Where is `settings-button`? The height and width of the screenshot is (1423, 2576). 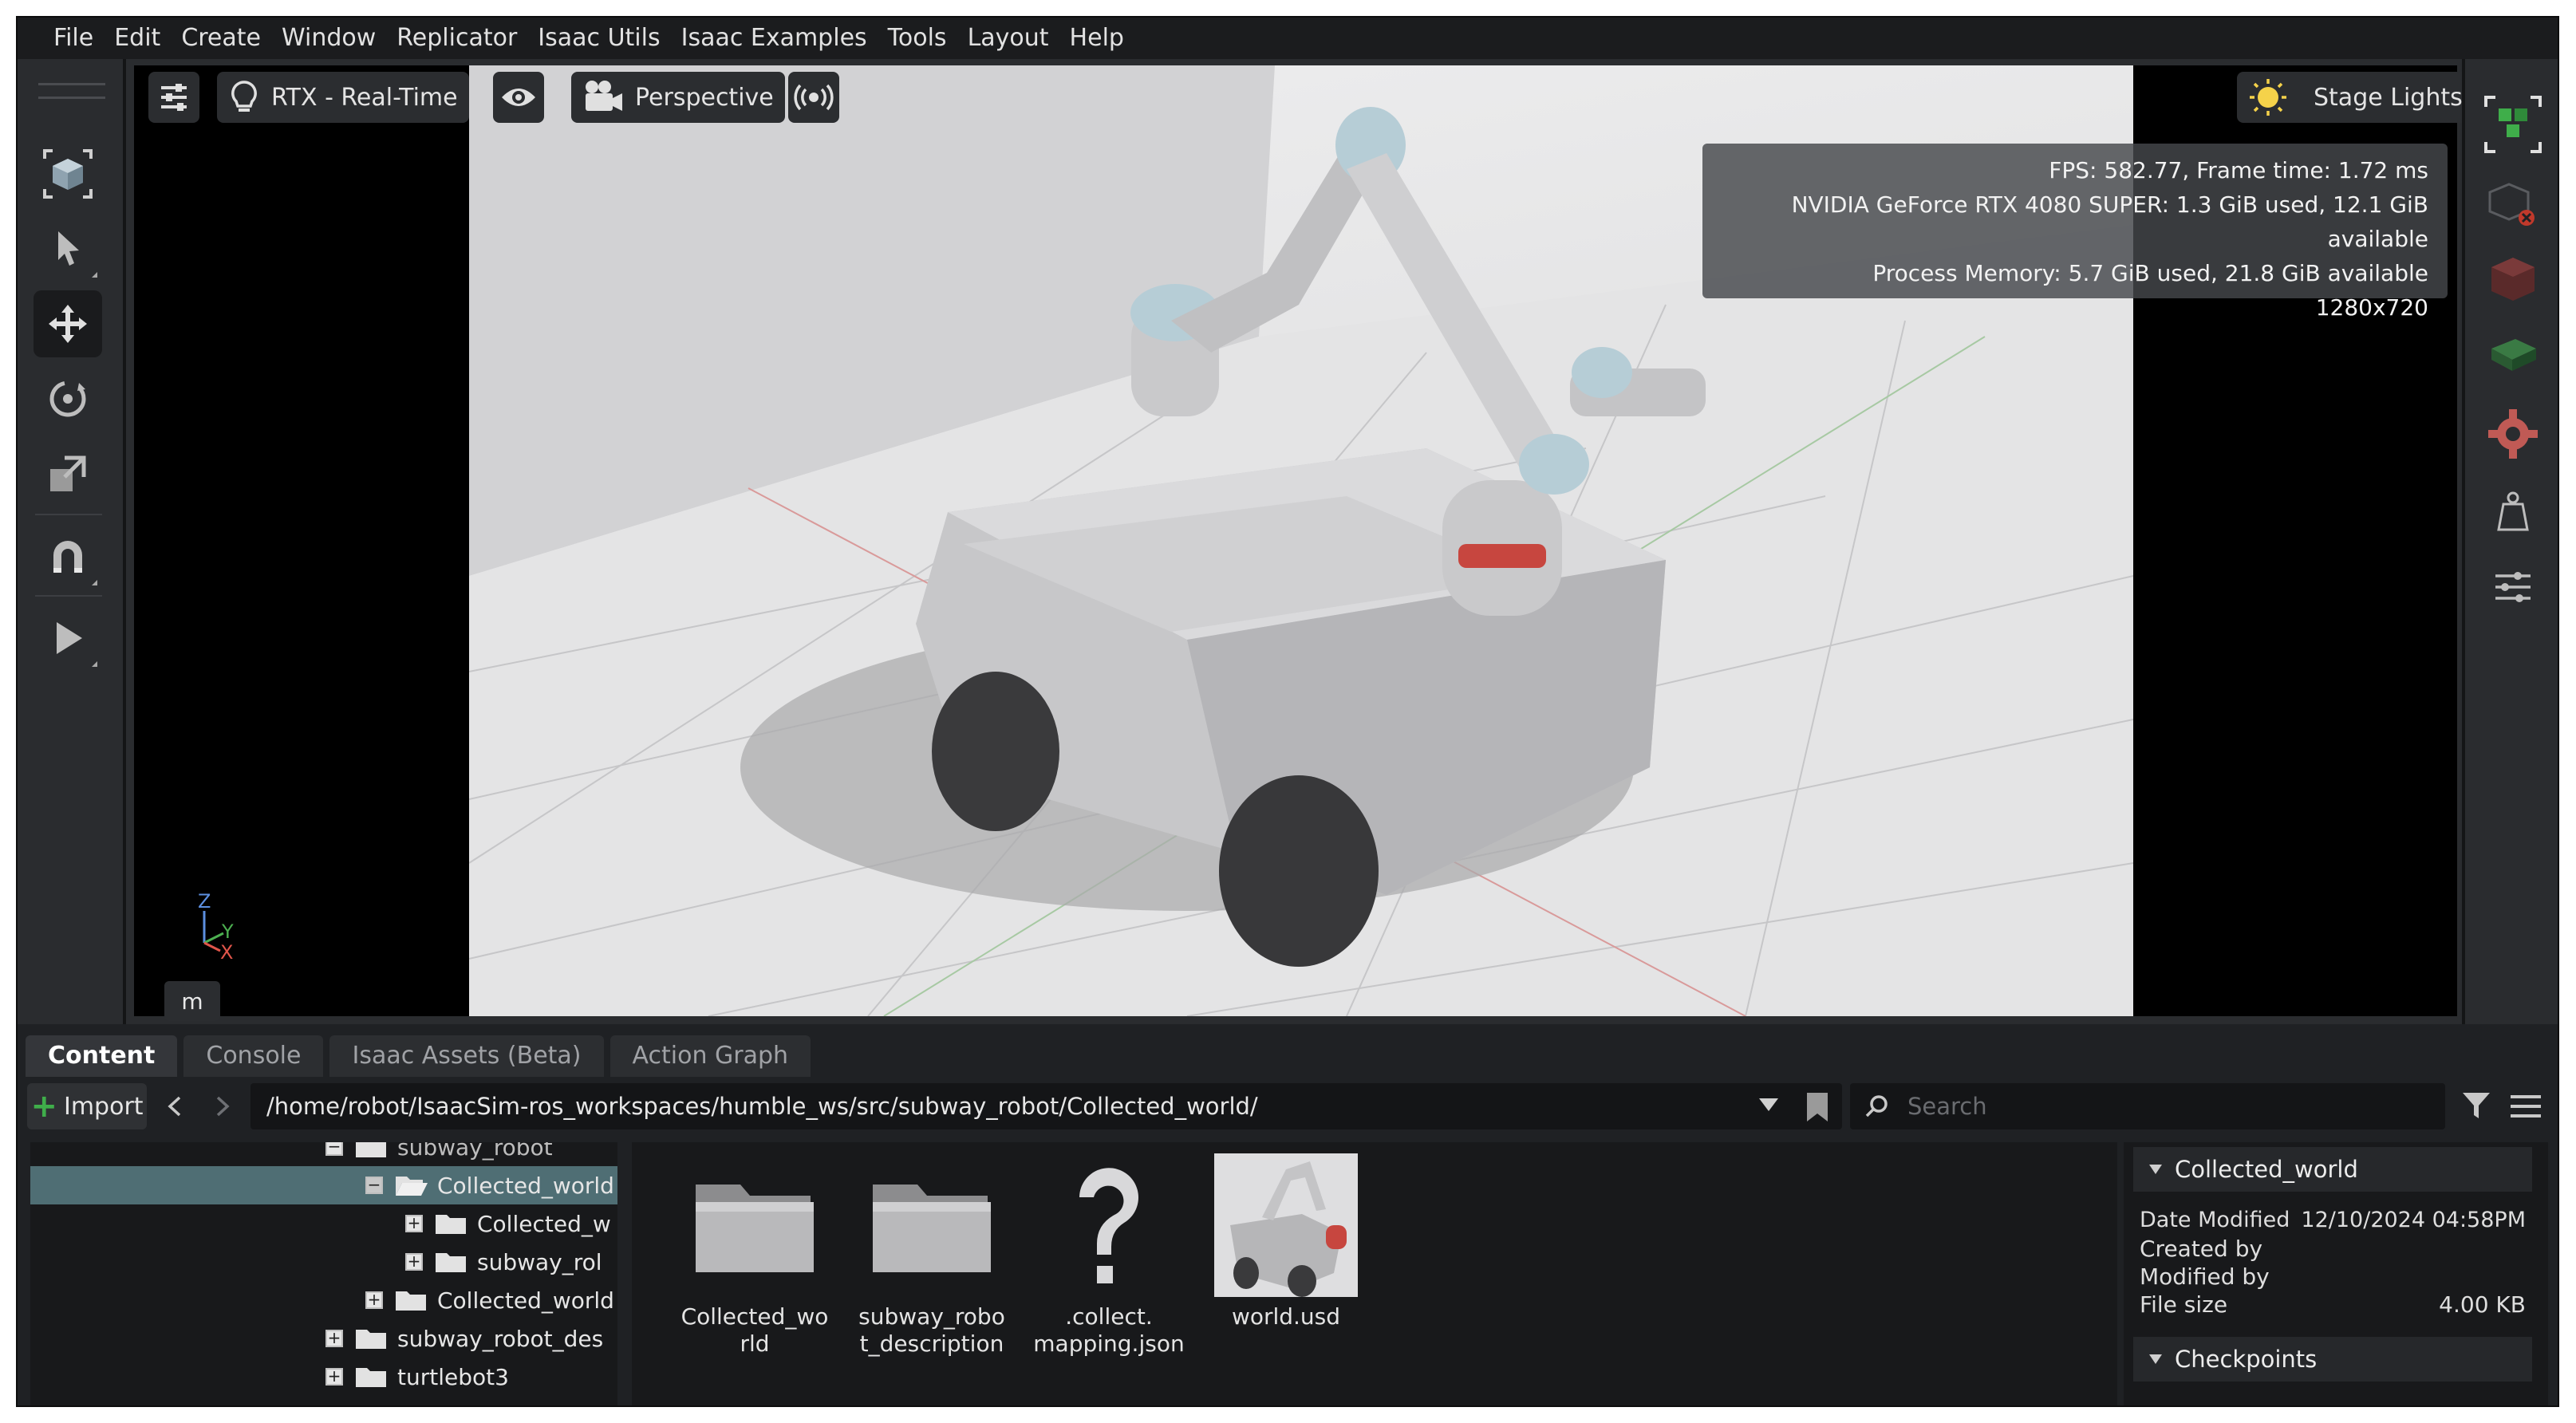 settings-button is located at coordinates (2513, 434).